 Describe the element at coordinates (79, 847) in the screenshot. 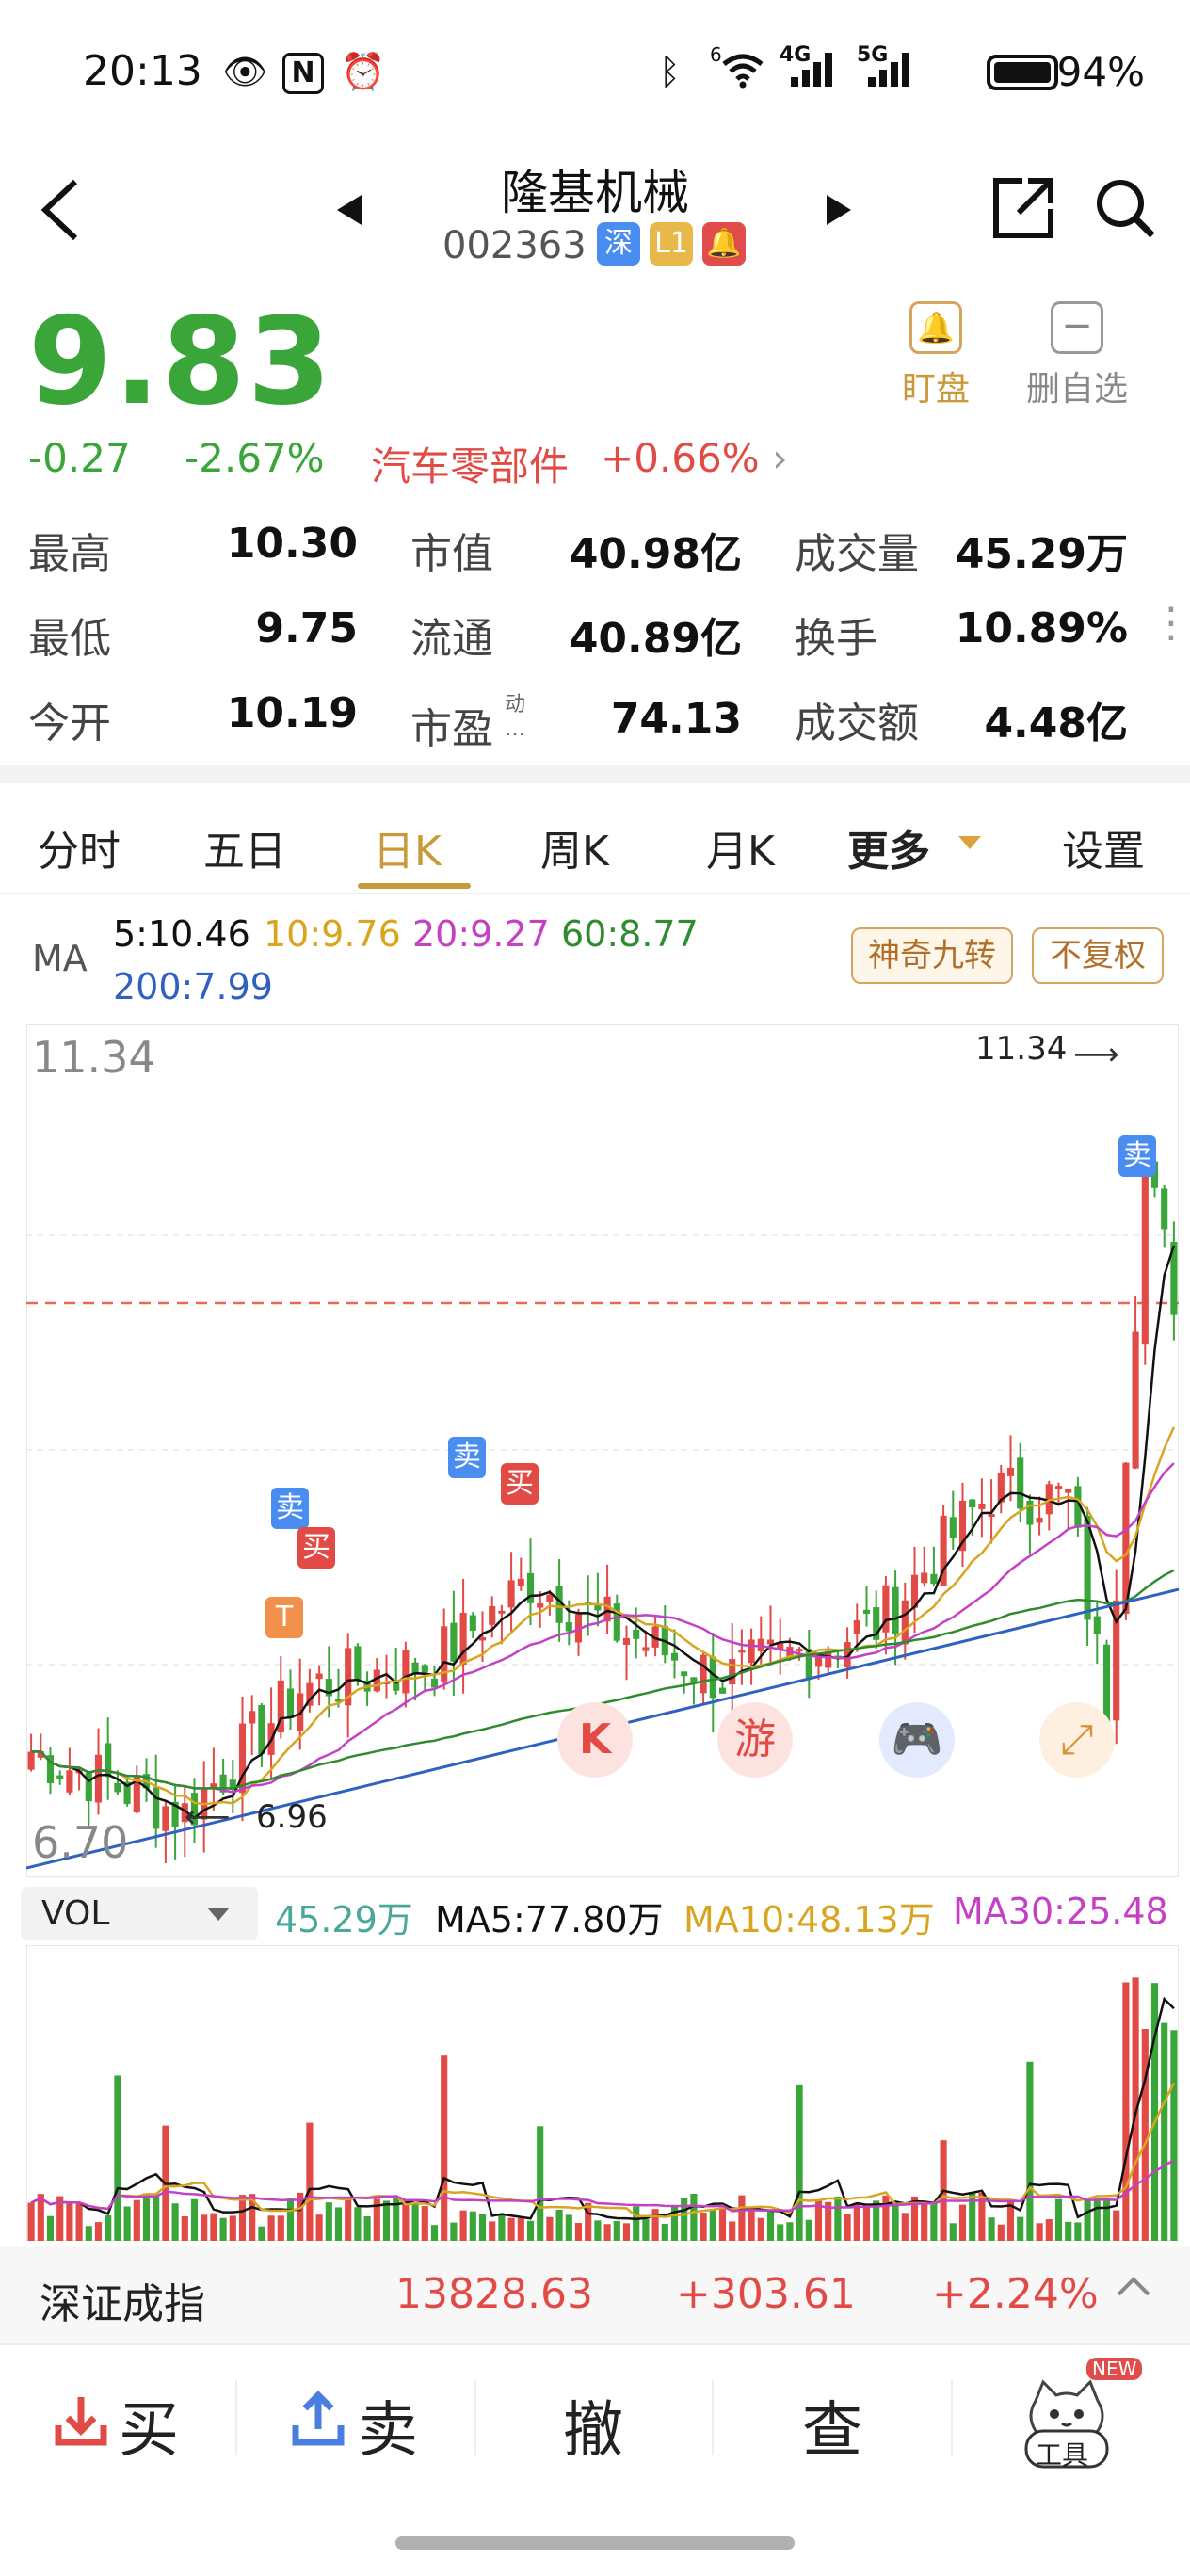

I see `tab-intraday: 分时` at that location.